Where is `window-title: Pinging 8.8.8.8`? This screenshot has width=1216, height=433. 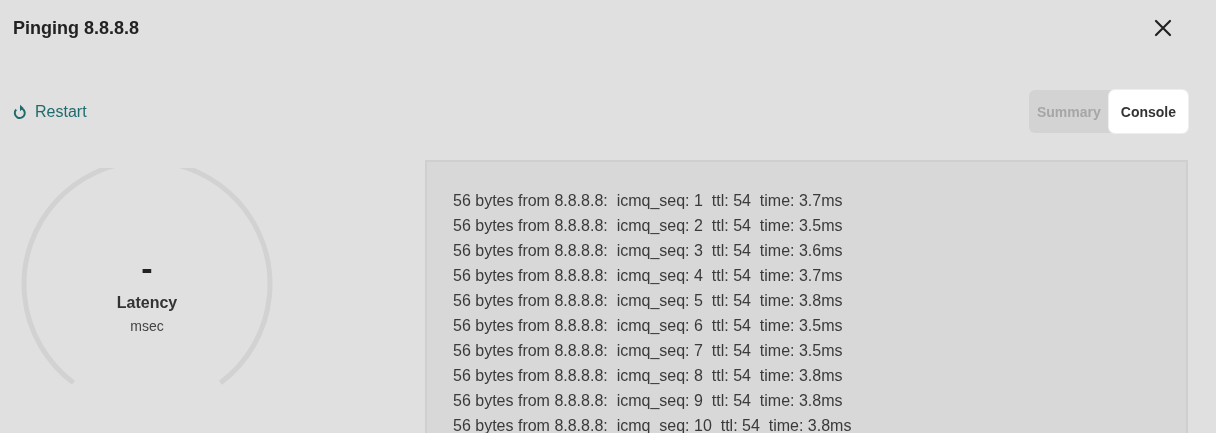 window-title: Pinging 8.8.8.8 is located at coordinates (76, 28).